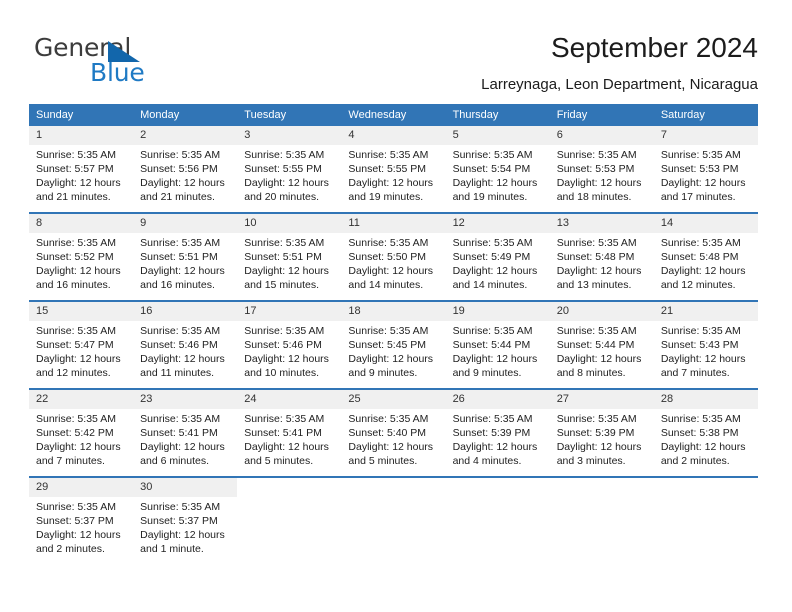  I want to click on day-number: 4, so click(393, 135).